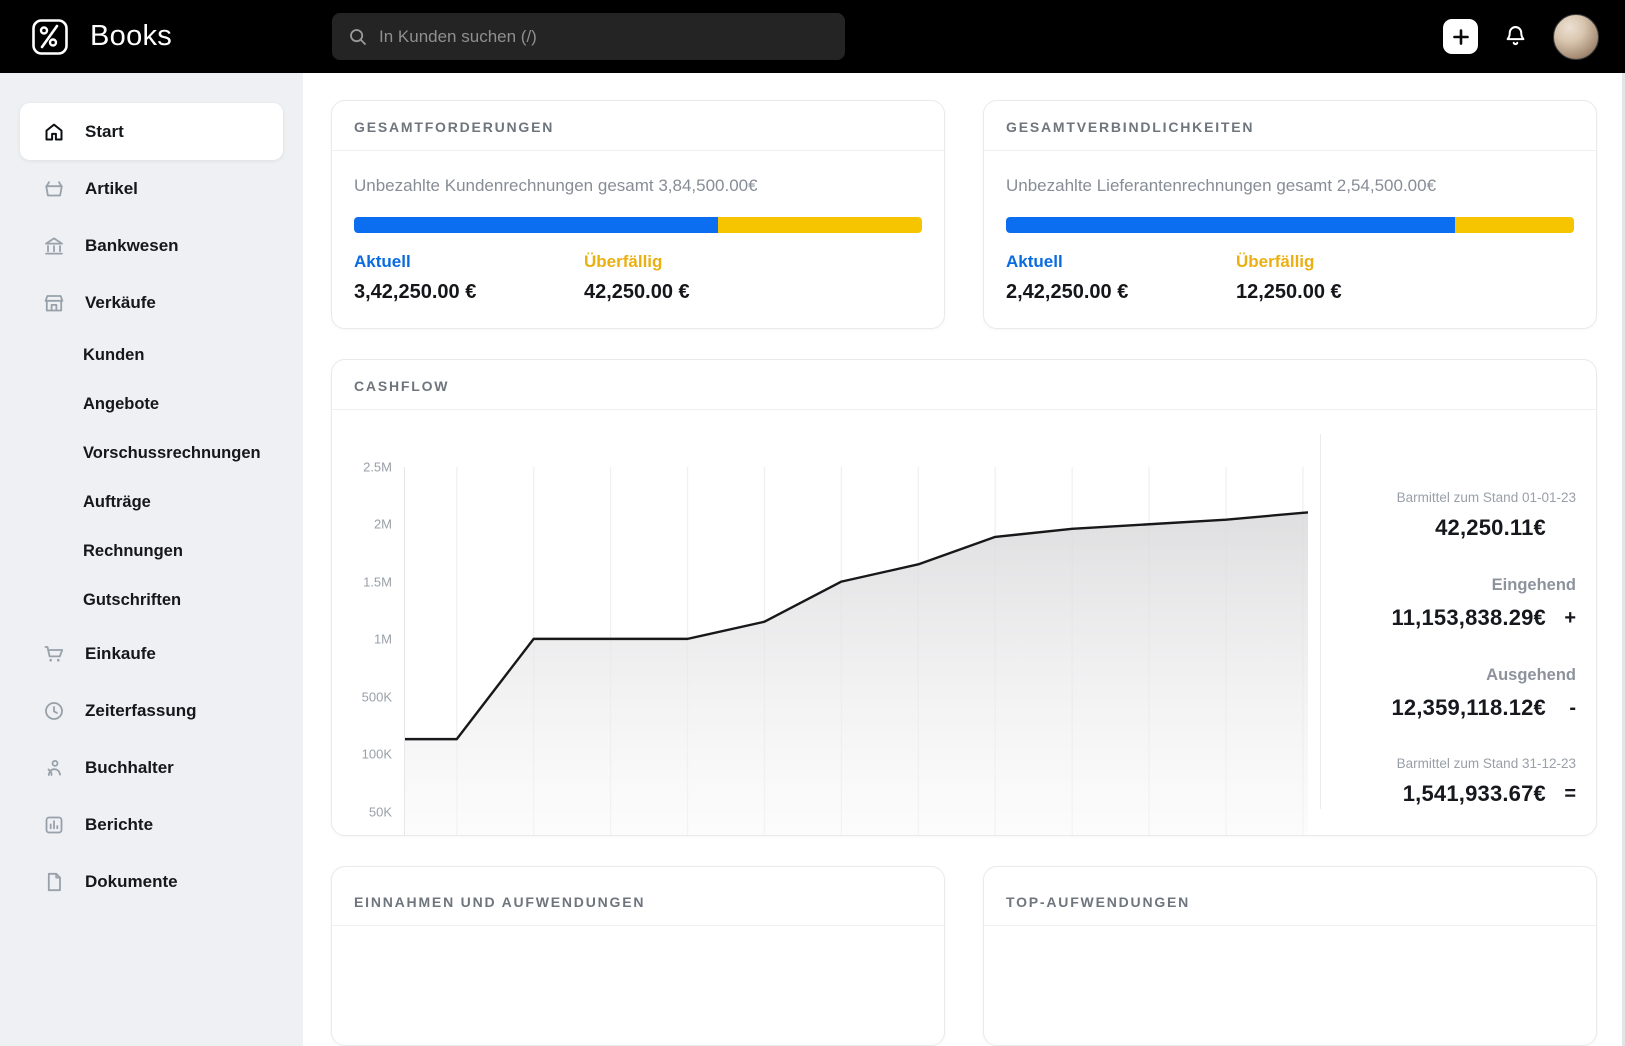 Image resolution: width=1625 pixels, height=1046 pixels. I want to click on payables-progress-bar, so click(1290, 225).